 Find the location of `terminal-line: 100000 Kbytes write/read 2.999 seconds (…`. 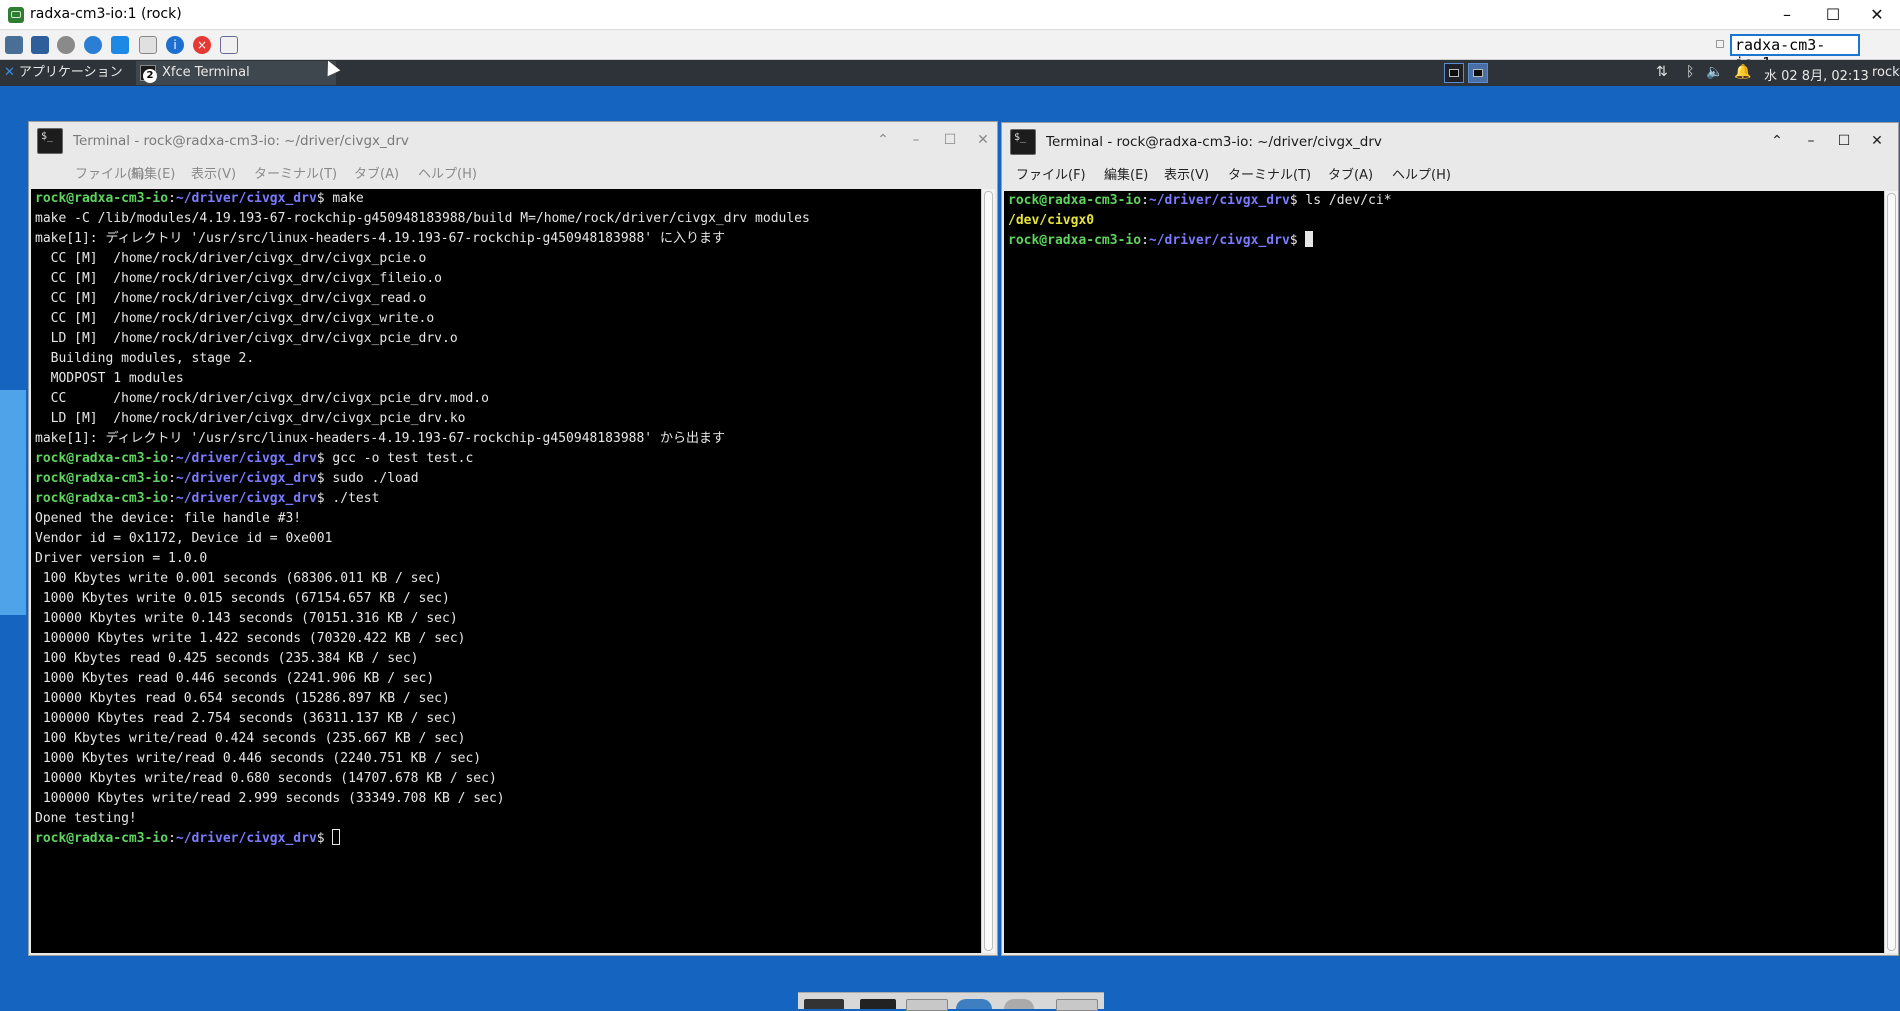

terminal-line: 100000 Kbytes write/read 2.999 seconds (… is located at coordinates (508, 799).